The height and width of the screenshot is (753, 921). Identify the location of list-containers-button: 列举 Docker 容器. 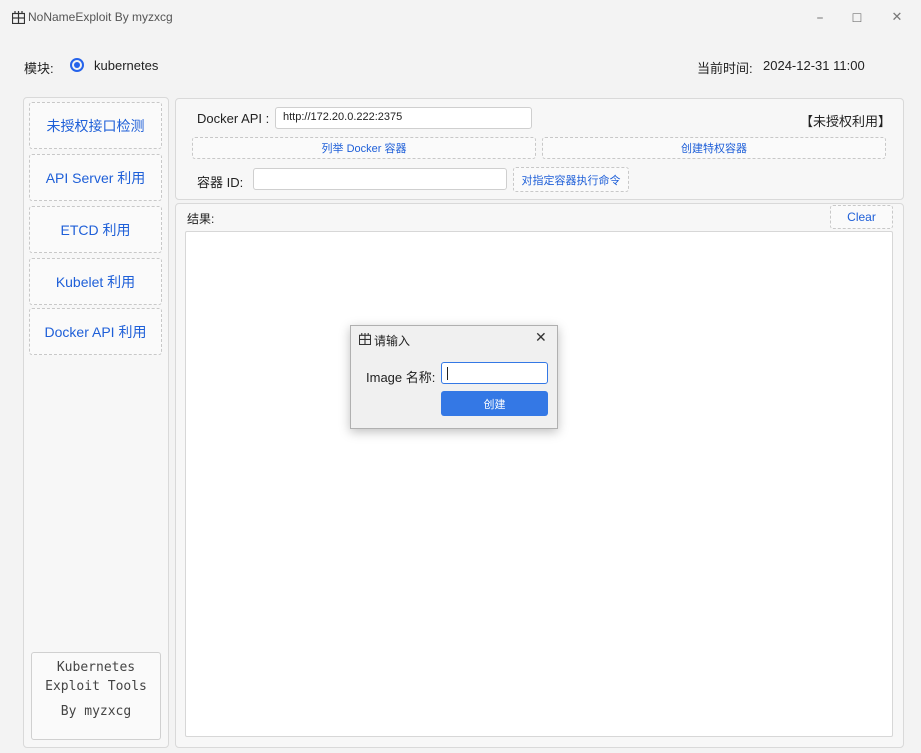
(364, 148).